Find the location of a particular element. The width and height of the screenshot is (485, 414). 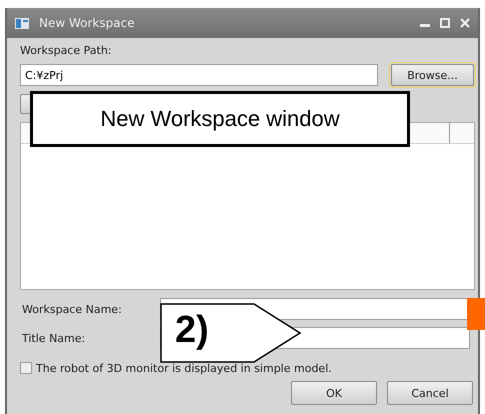

workspace-name-label: Workspace Name: is located at coordinates (72, 309).